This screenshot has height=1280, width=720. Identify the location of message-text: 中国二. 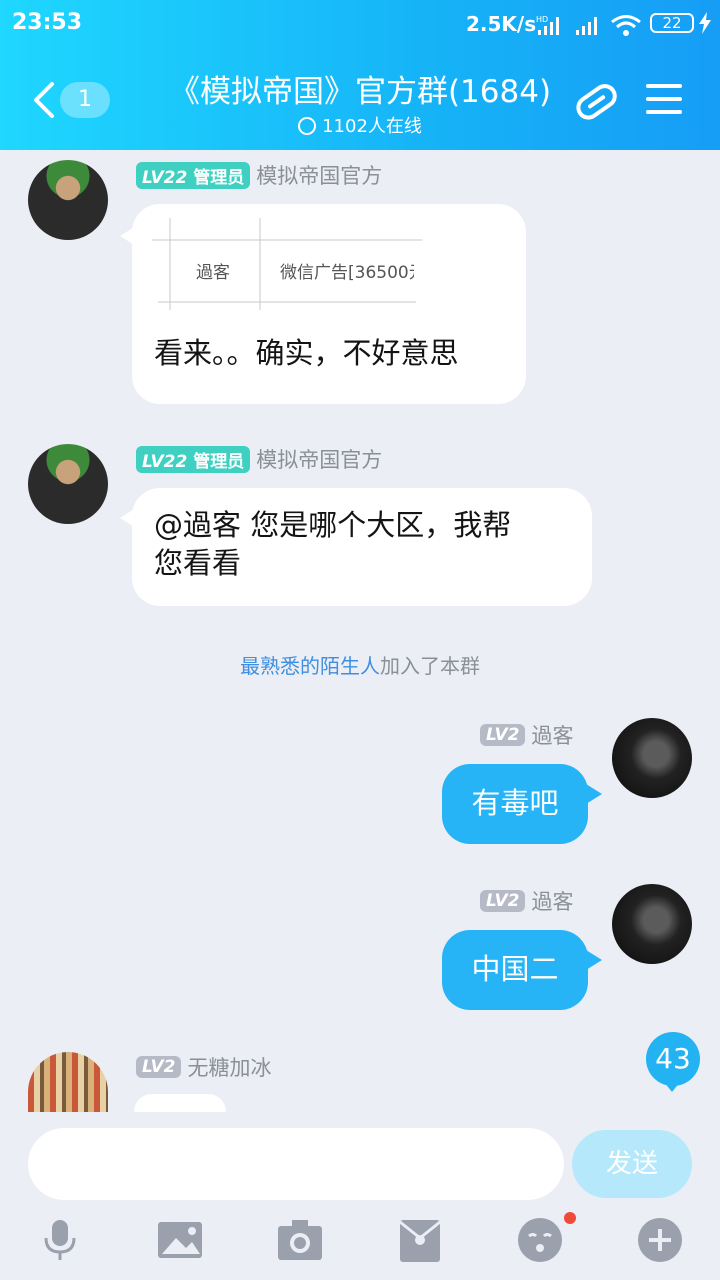
(515, 969).